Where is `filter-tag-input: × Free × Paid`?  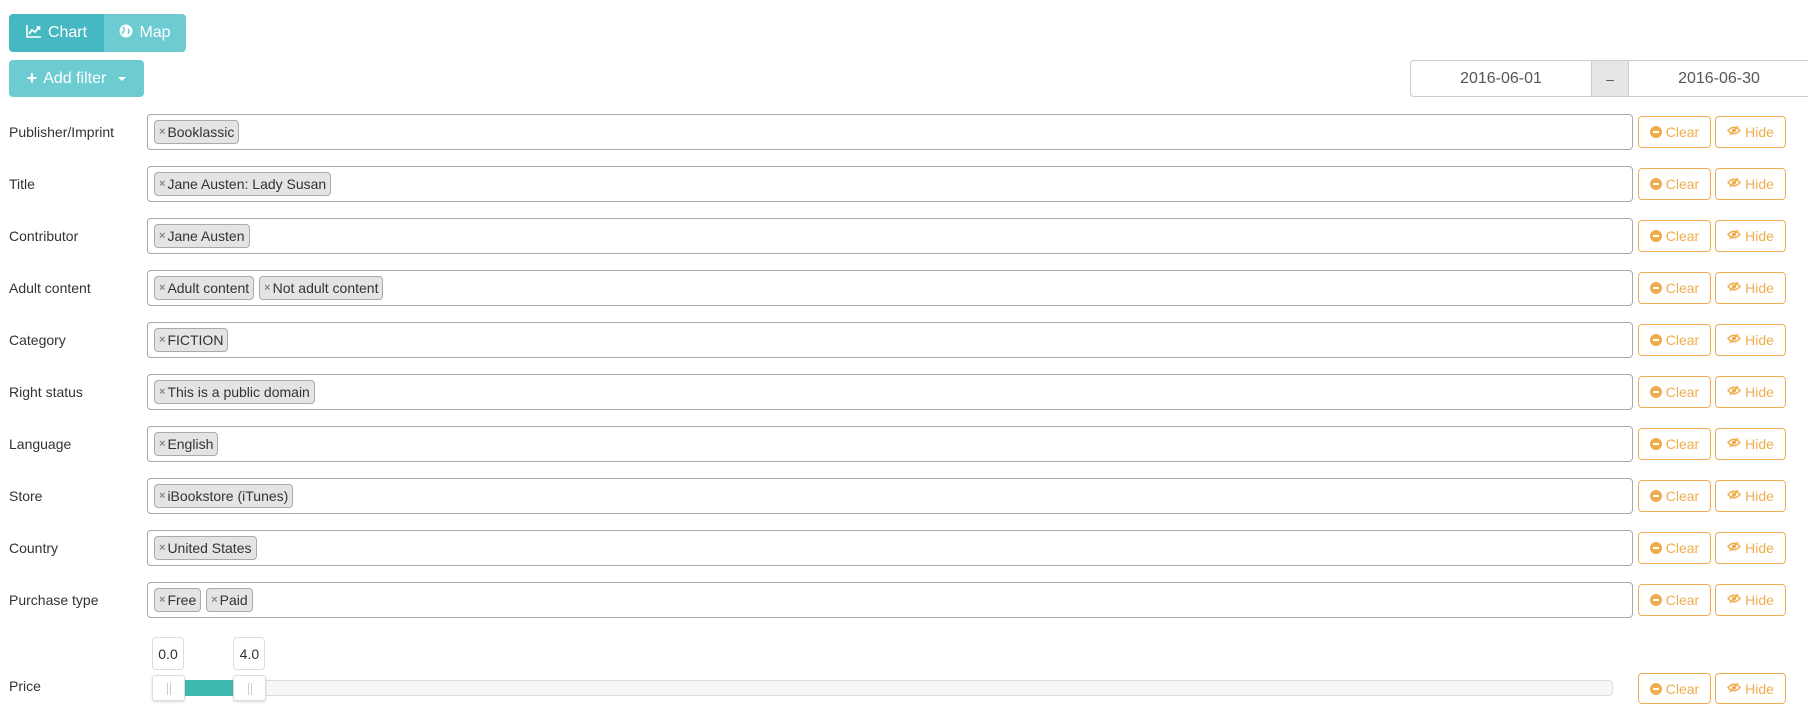
filter-tag-input: × Free × Paid is located at coordinates (890, 600).